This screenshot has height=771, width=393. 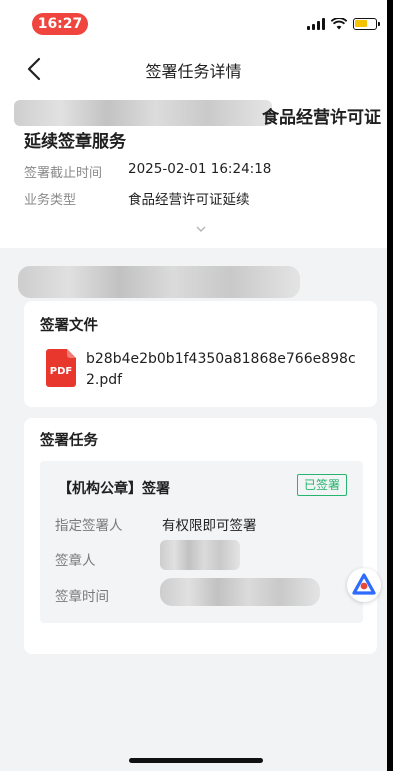 I want to click on page-title: 签署任务详情, so click(x=193, y=71).